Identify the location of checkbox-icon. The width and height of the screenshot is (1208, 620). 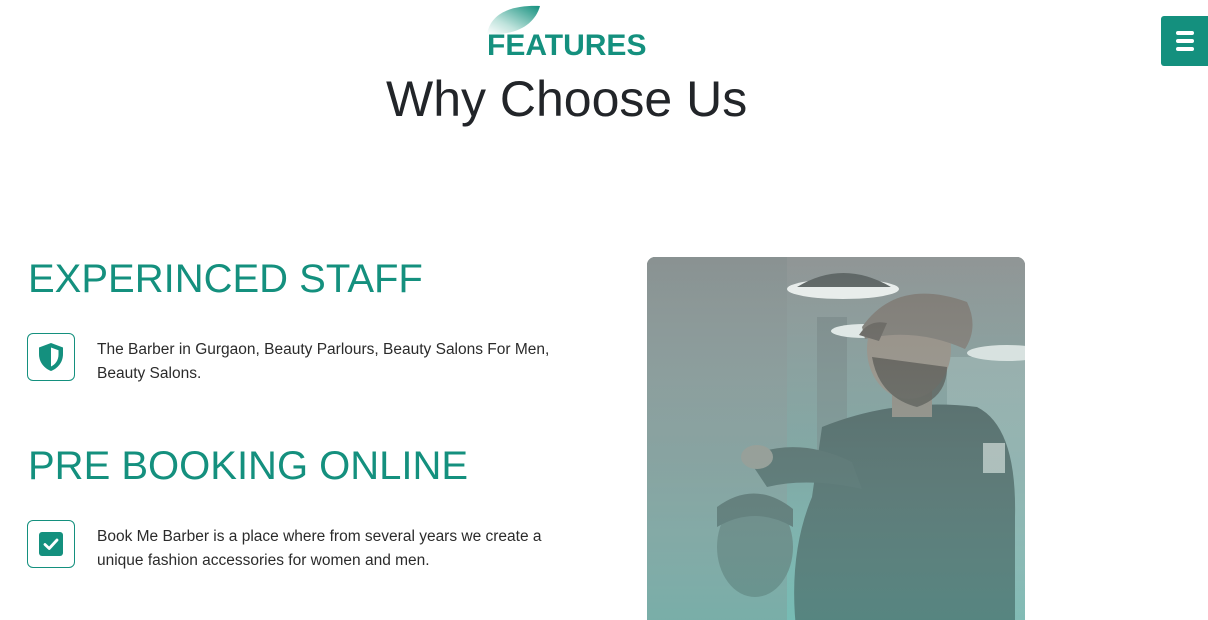
(51, 544).